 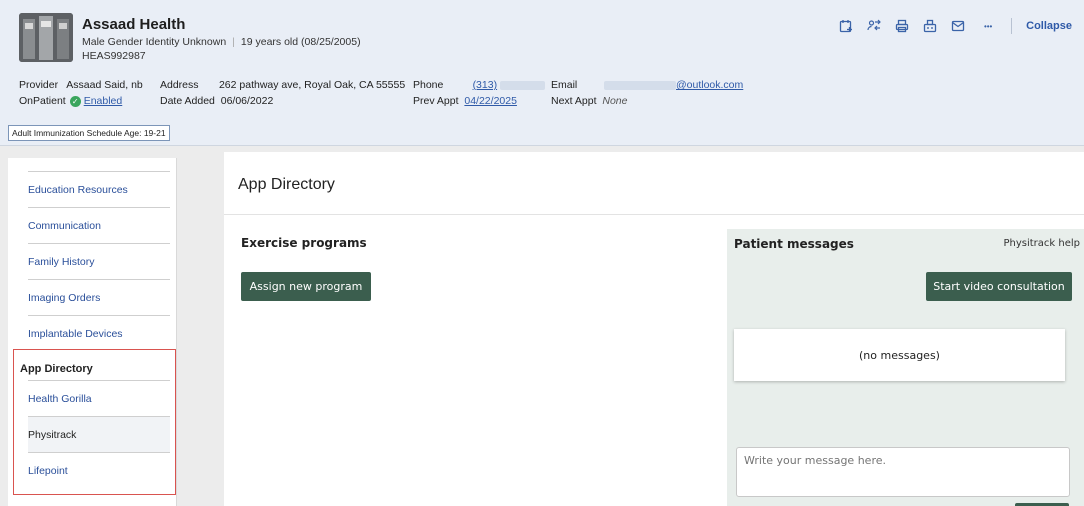 I want to click on divider, so click(x=654, y=214).